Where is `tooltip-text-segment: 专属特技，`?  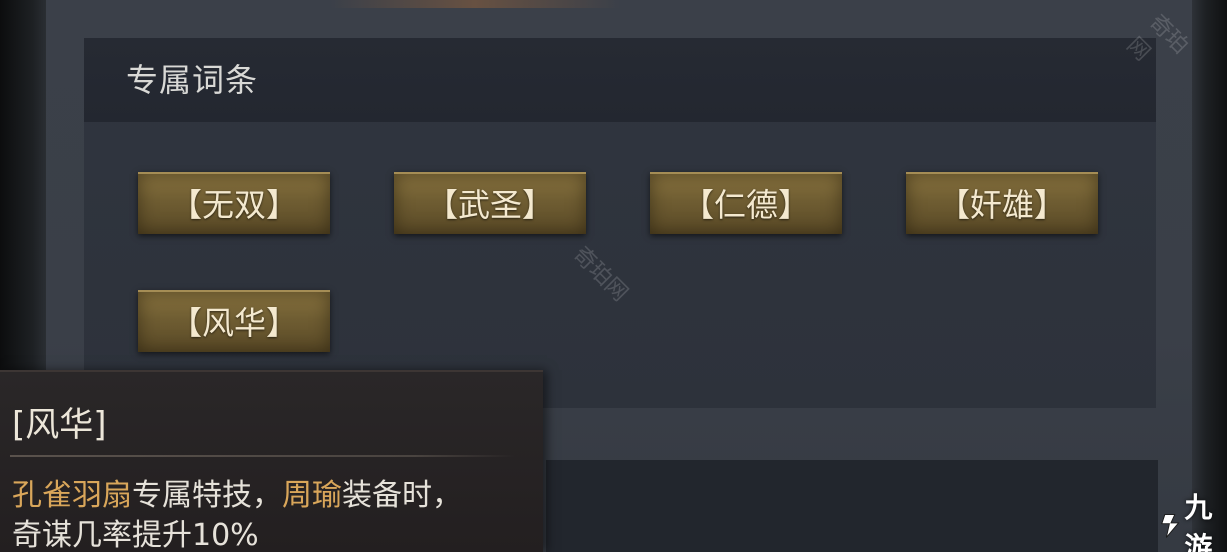
tooltip-text-segment: 专属特技， is located at coordinates (207, 495).